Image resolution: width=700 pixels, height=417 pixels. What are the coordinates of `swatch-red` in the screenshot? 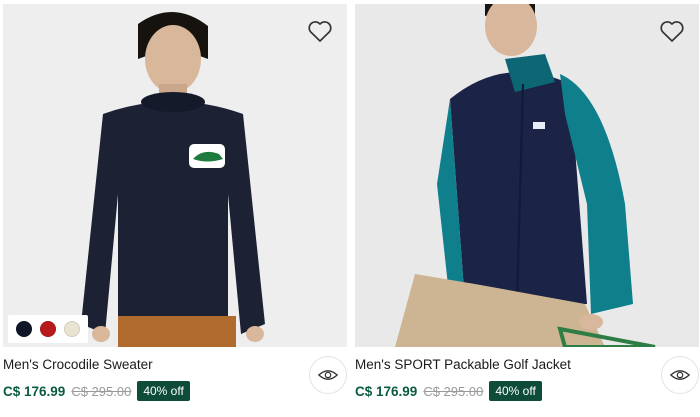 It's located at (48, 329).